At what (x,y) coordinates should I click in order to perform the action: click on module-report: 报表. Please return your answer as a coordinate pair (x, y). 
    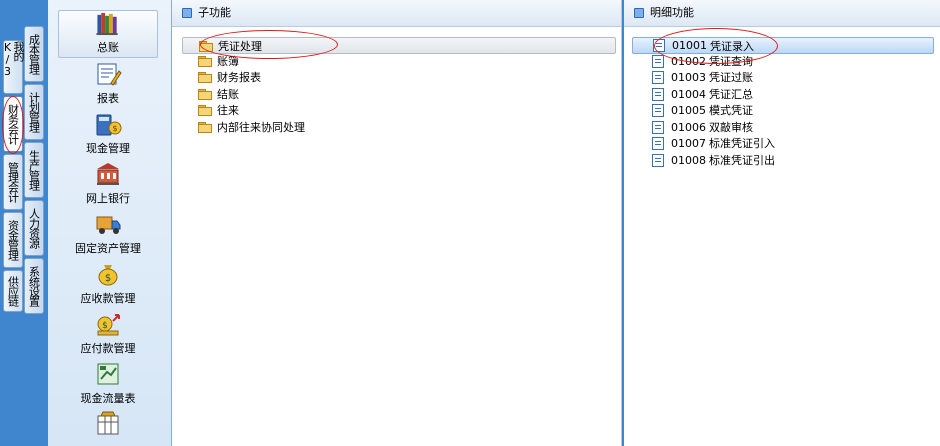
    Looking at the image, I should click on (108, 84).